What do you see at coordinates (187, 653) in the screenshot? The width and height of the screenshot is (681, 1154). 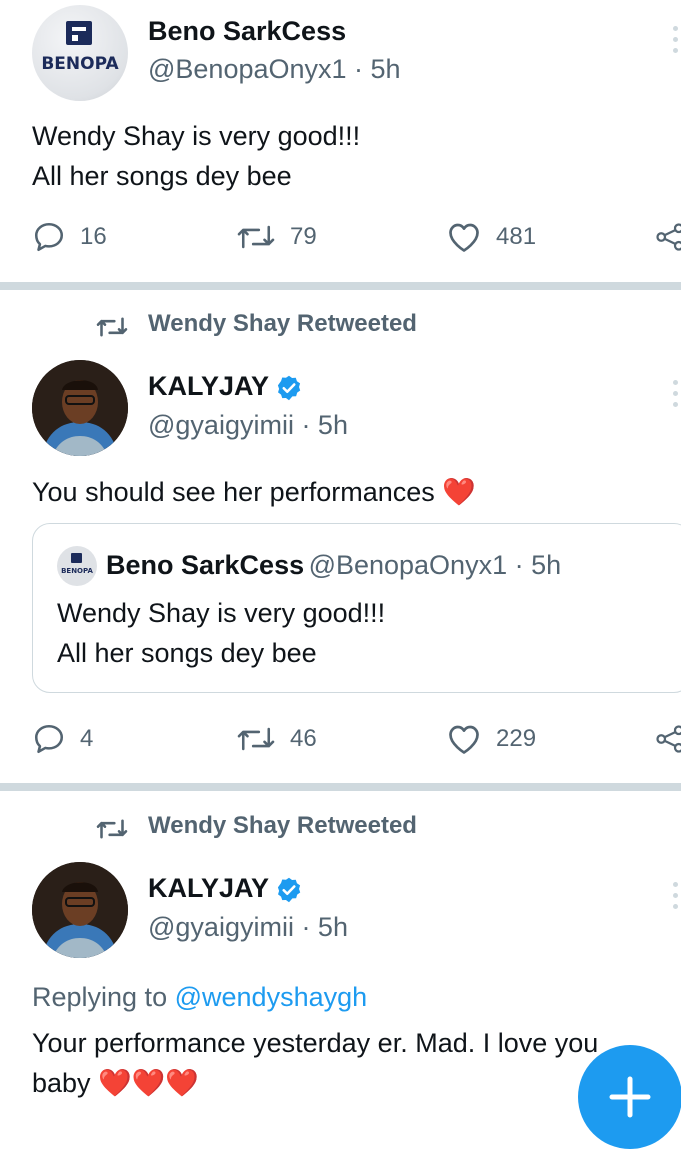 I see `quoted-text-line2: All her songs dey bee` at bounding box center [187, 653].